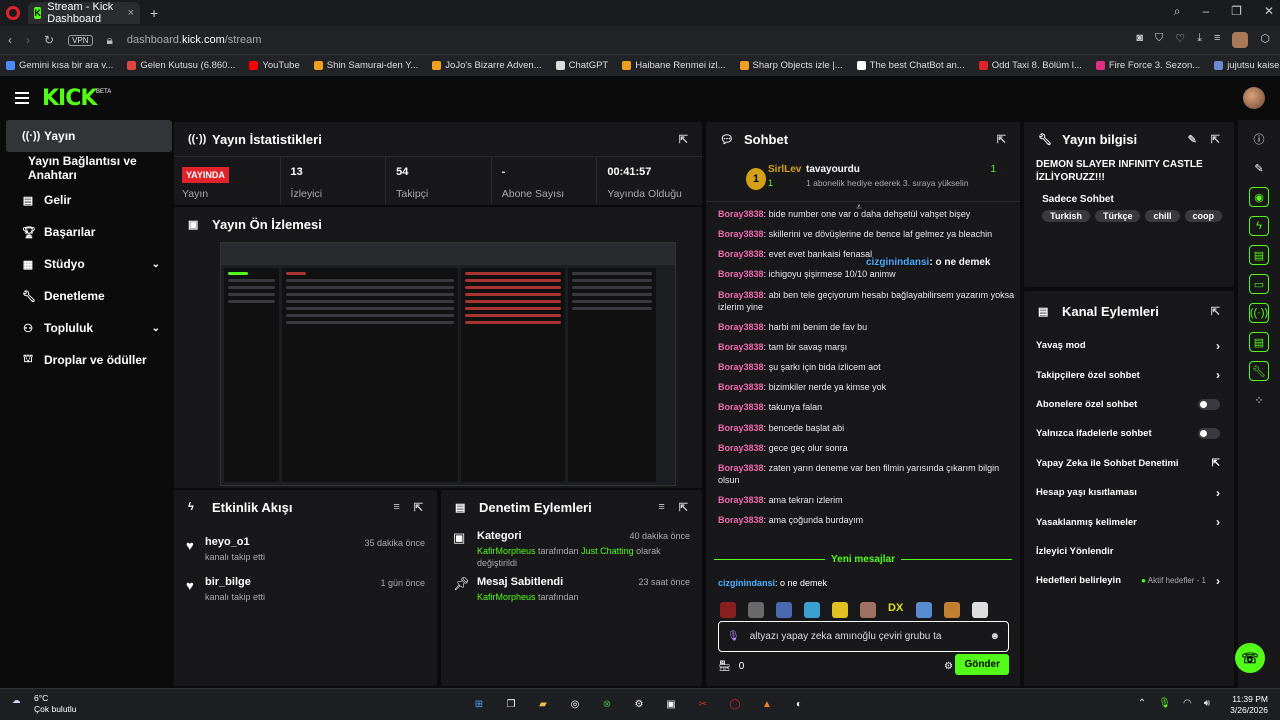  I want to click on emoji-icon: ☻, so click(994, 636).